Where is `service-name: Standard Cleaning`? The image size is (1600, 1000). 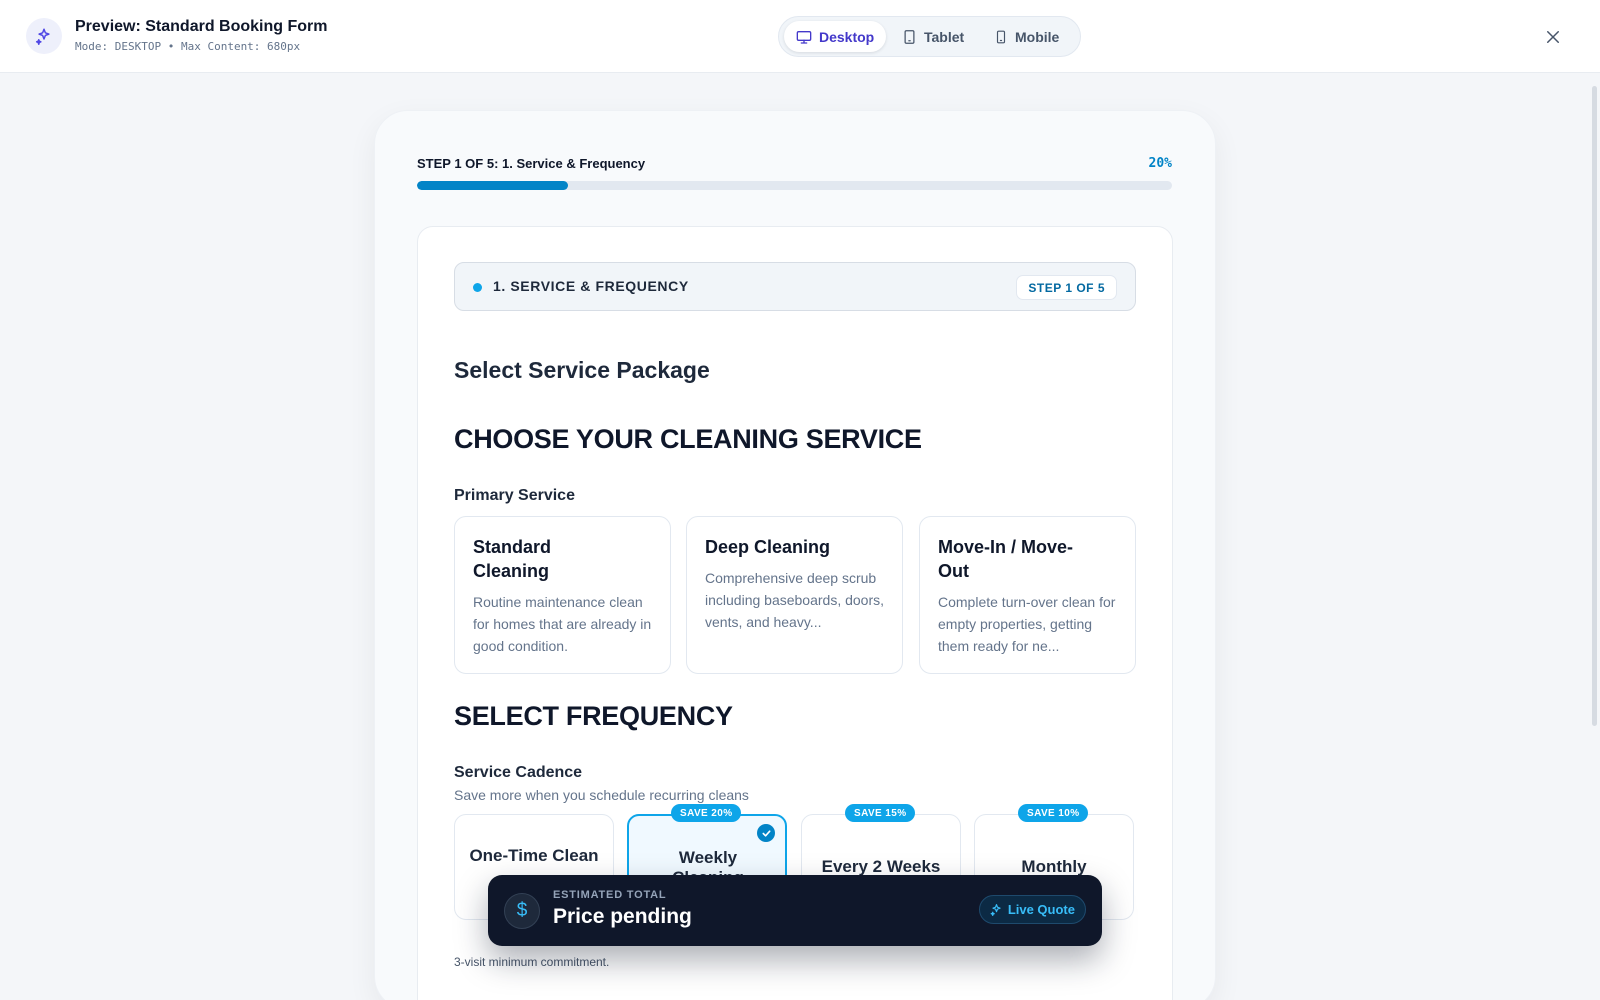
service-name: Standard Cleaning is located at coordinates (512, 559).